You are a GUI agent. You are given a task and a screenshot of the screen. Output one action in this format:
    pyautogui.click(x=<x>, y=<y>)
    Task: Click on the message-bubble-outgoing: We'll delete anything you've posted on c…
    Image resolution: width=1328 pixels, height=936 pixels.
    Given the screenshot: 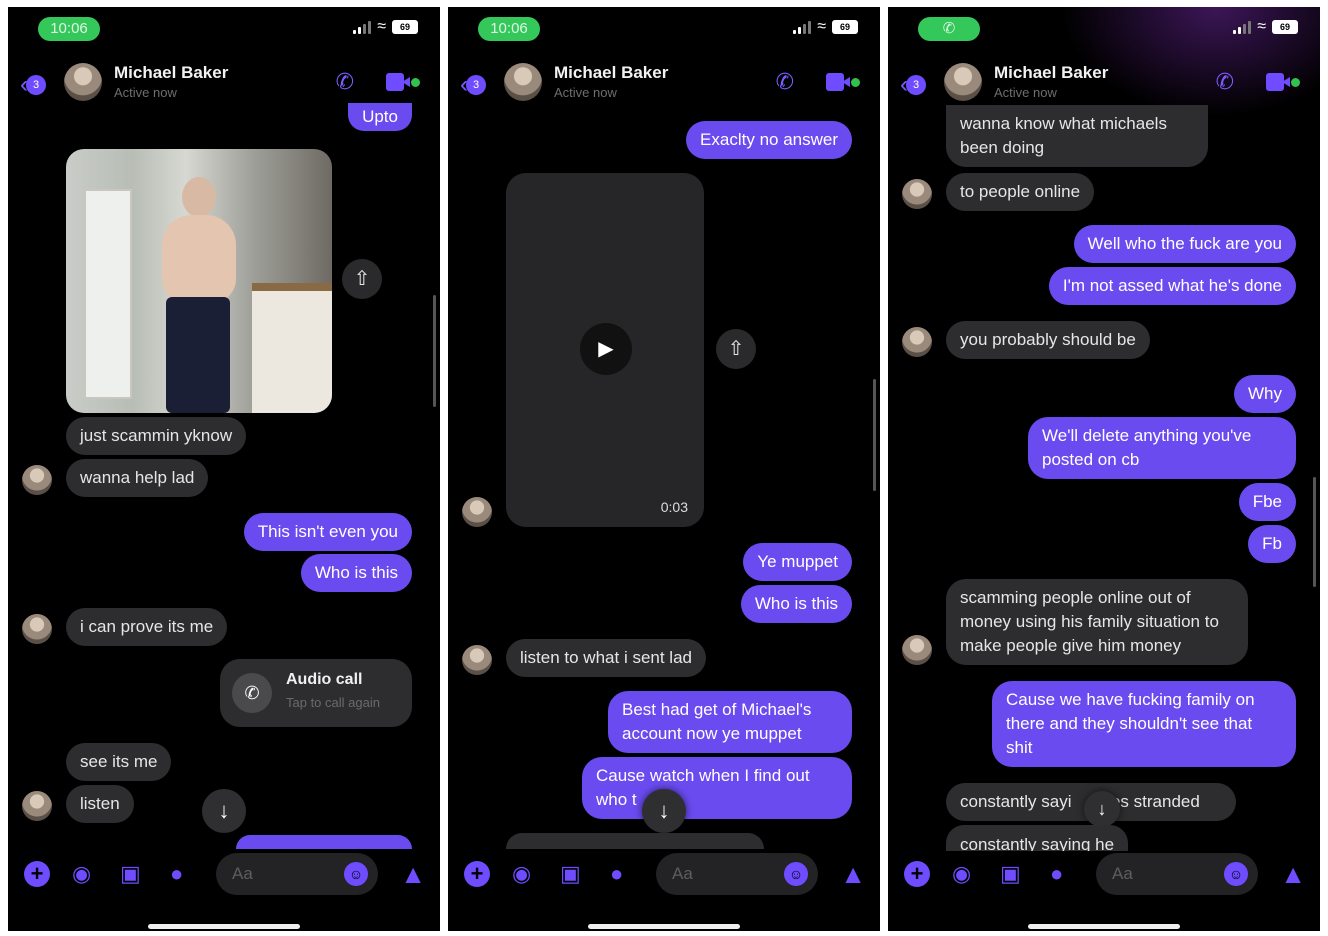 What is the action you would take?
    pyautogui.click(x=1162, y=448)
    